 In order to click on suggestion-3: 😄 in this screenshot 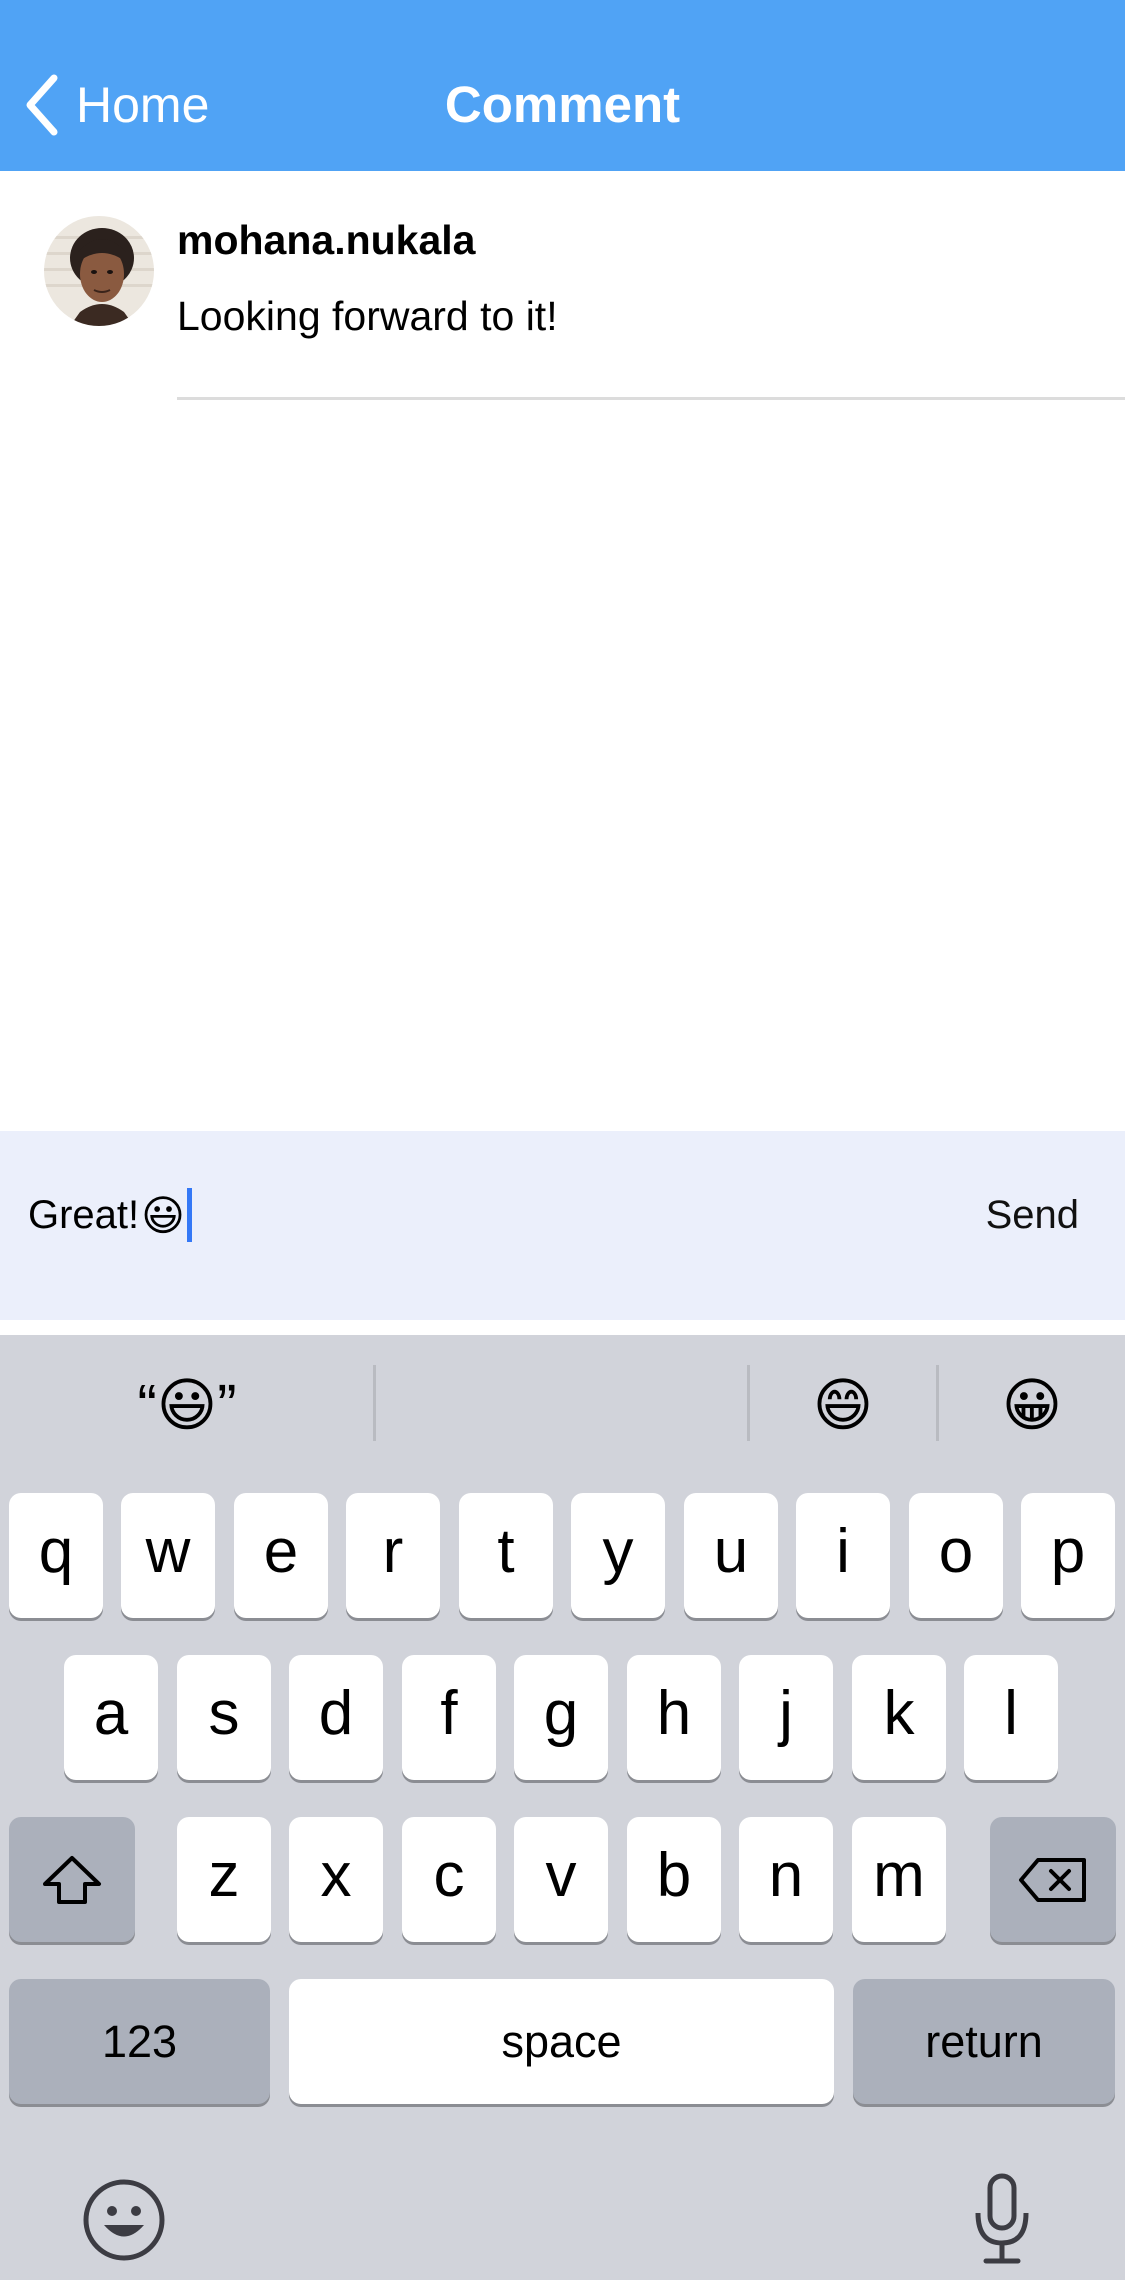, I will do `click(843, 1405)`.